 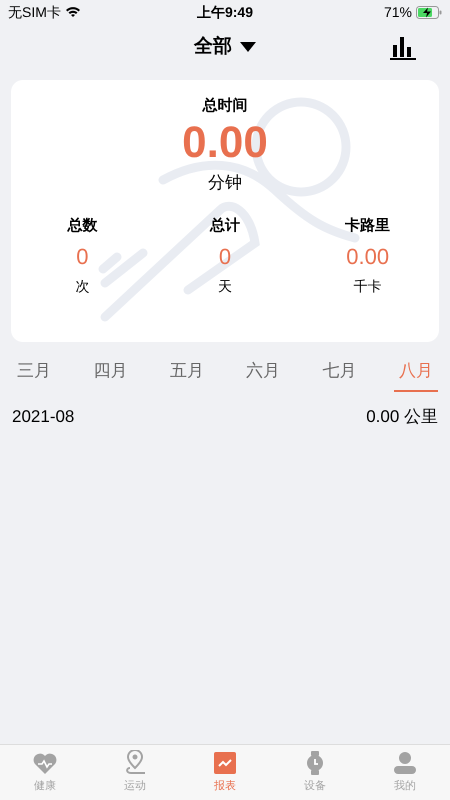 I want to click on month-tab: 八月, so click(x=416, y=375).